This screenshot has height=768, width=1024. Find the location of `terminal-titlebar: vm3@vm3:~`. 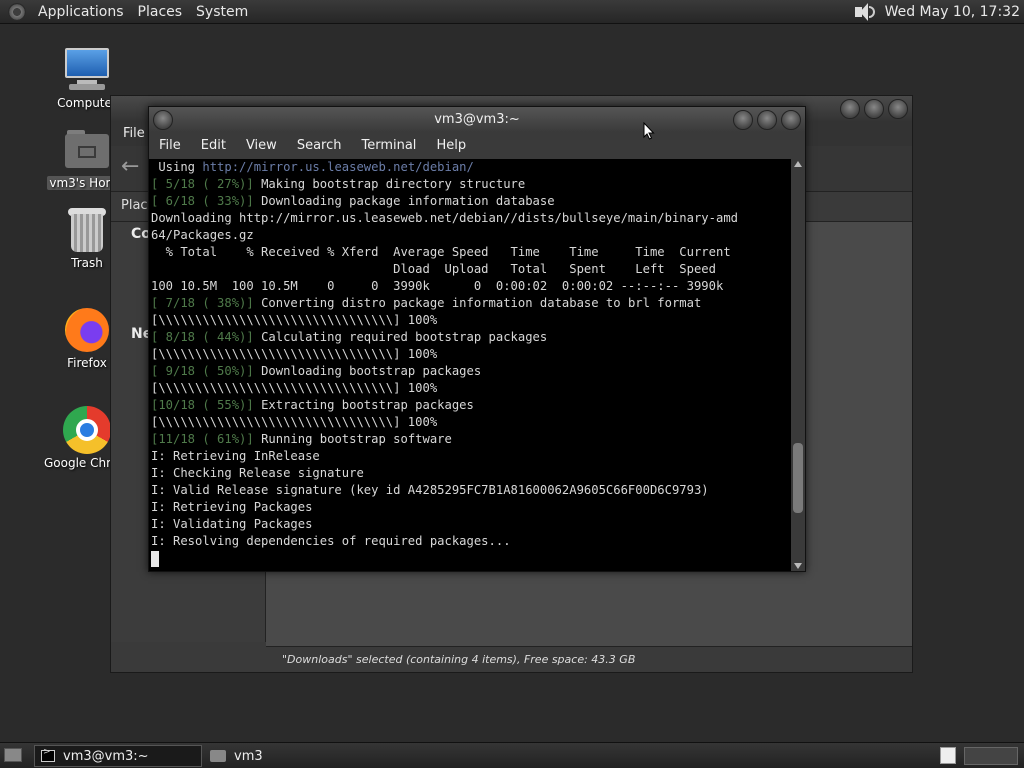

terminal-titlebar: vm3@vm3:~ is located at coordinates (477, 119).